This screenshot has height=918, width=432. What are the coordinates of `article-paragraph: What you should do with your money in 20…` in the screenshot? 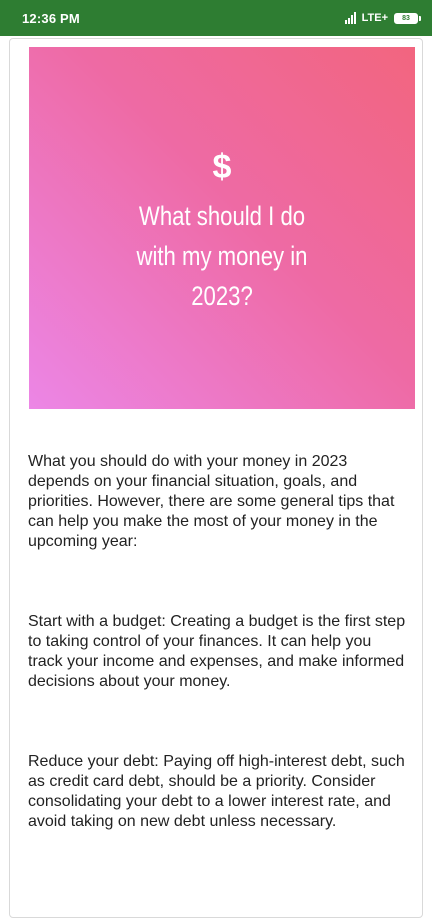 It's located at (211, 501).